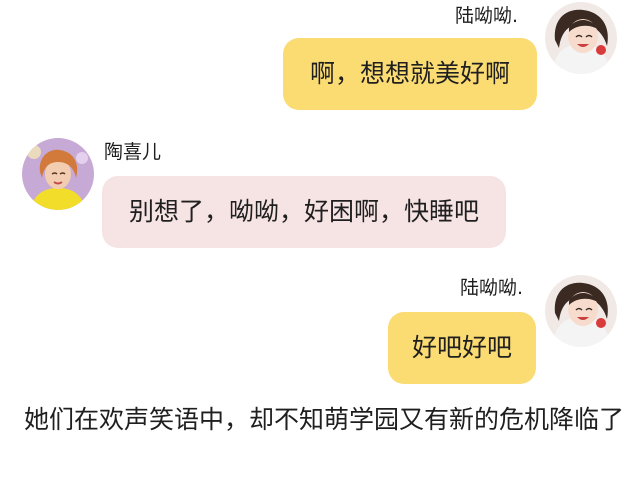 The width and height of the screenshot is (640, 488). What do you see at coordinates (410, 74) in the screenshot?
I see `message-bubble: 啊，想想就美好啊` at bounding box center [410, 74].